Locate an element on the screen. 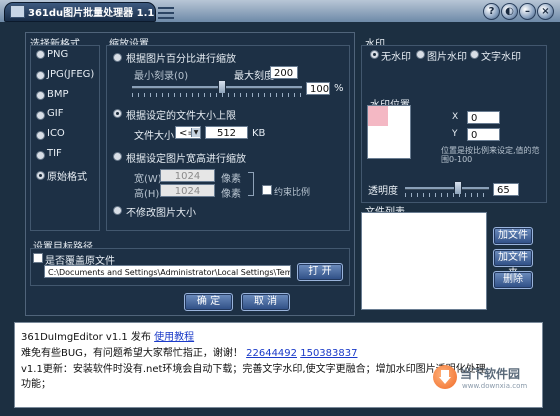 The height and width of the screenshot is (416, 560). min-scale-label: 最小刻录(0) is located at coordinates (161, 76).